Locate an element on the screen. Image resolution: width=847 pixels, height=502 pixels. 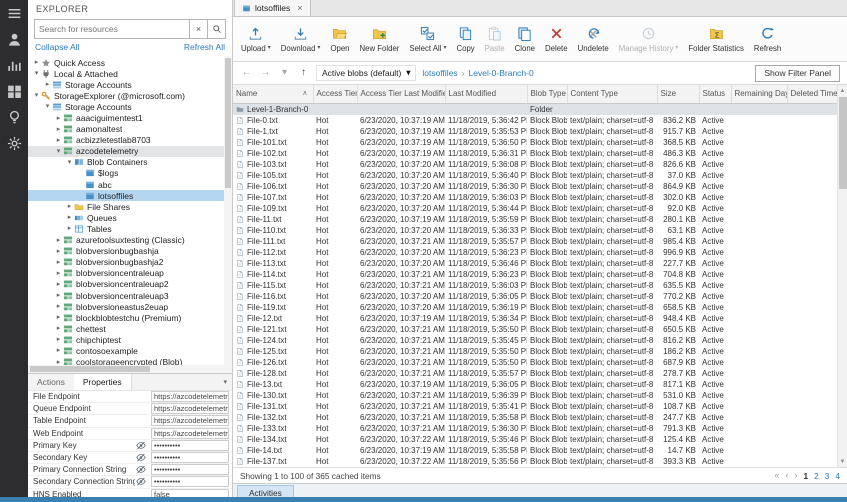
undelete-button: Undelete is located at coordinates (593, 39).